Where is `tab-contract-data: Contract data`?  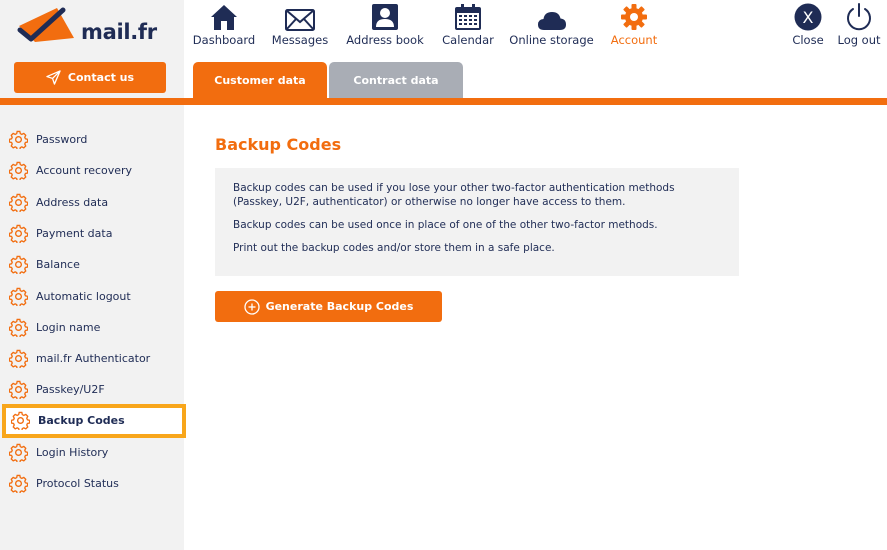 tab-contract-data: Contract data is located at coordinates (396, 80).